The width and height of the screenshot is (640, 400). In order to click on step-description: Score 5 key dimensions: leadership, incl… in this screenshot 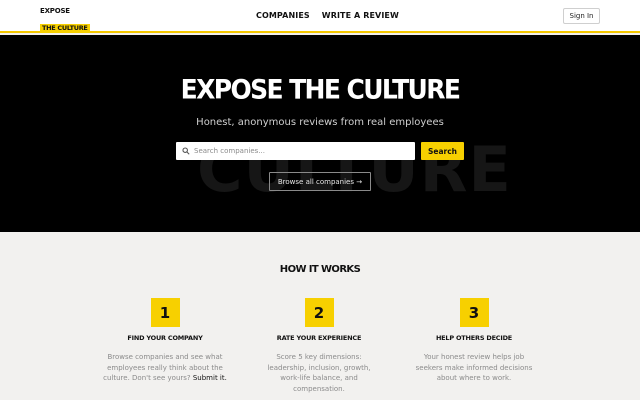, I will do `click(319, 373)`.